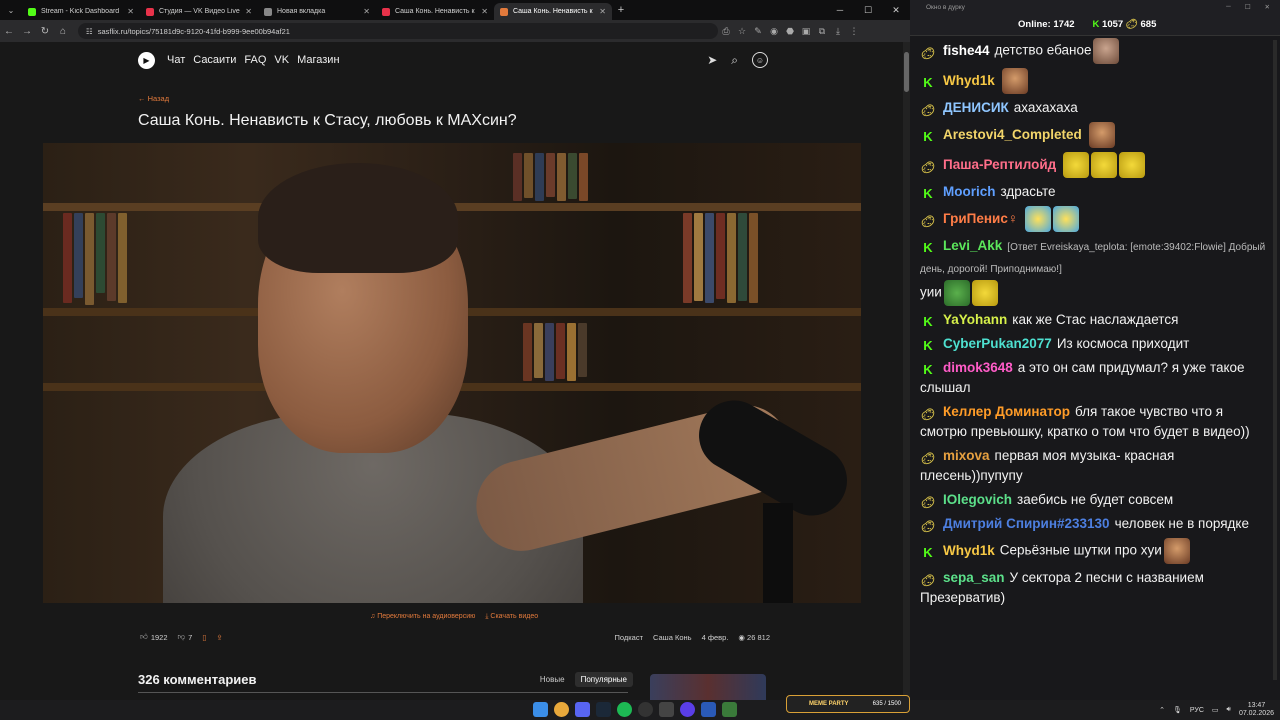 This screenshot has width=1280, height=720. What do you see at coordinates (976, 107) in the screenshot?
I see `chat-username: ДЕНИСИК` at bounding box center [976, 107].